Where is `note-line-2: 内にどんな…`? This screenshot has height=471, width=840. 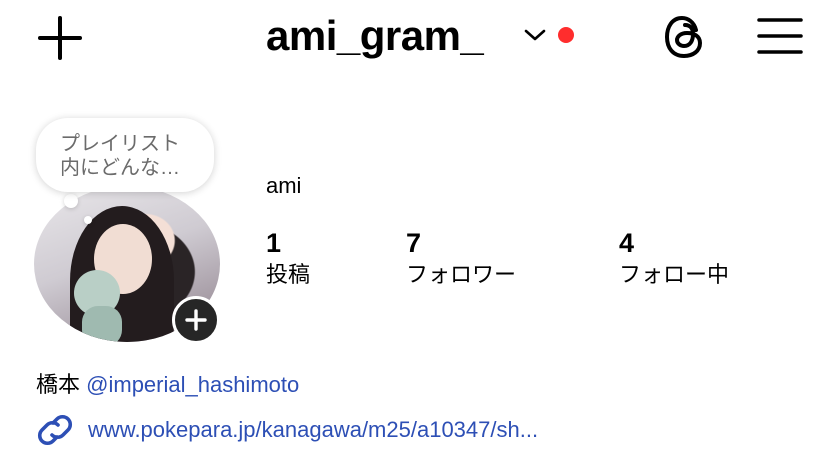 note-line-2: 内にどんな… is located at coordinates (120, 168).